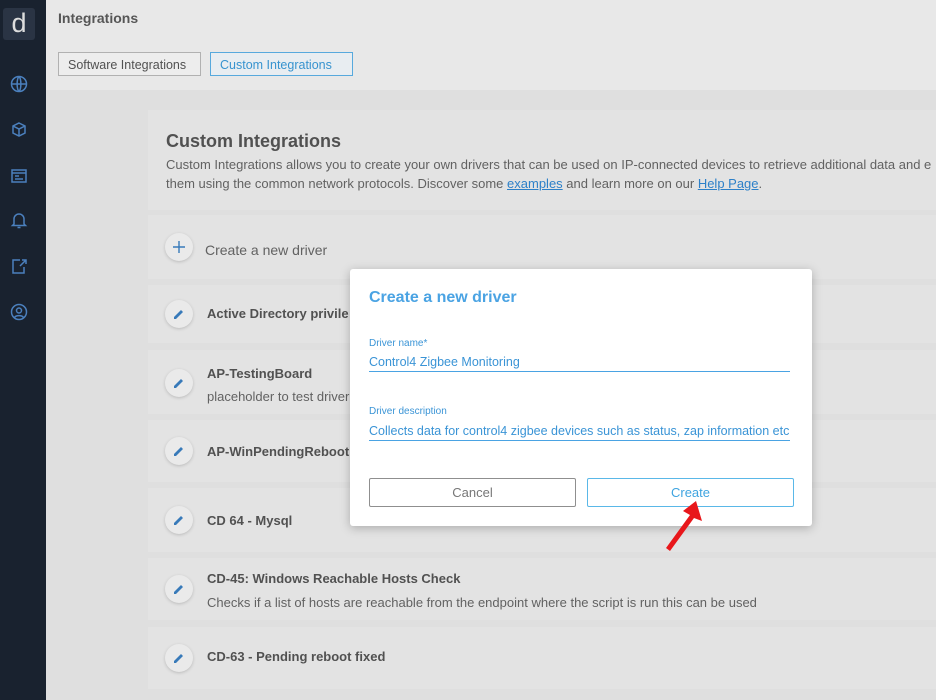 The height and width of the screenshot is (700, 936). What do you see at coordinates (684, 526) in the screenshot?
I see `pointer-arrow-icon` at bounding box center [684, 526].